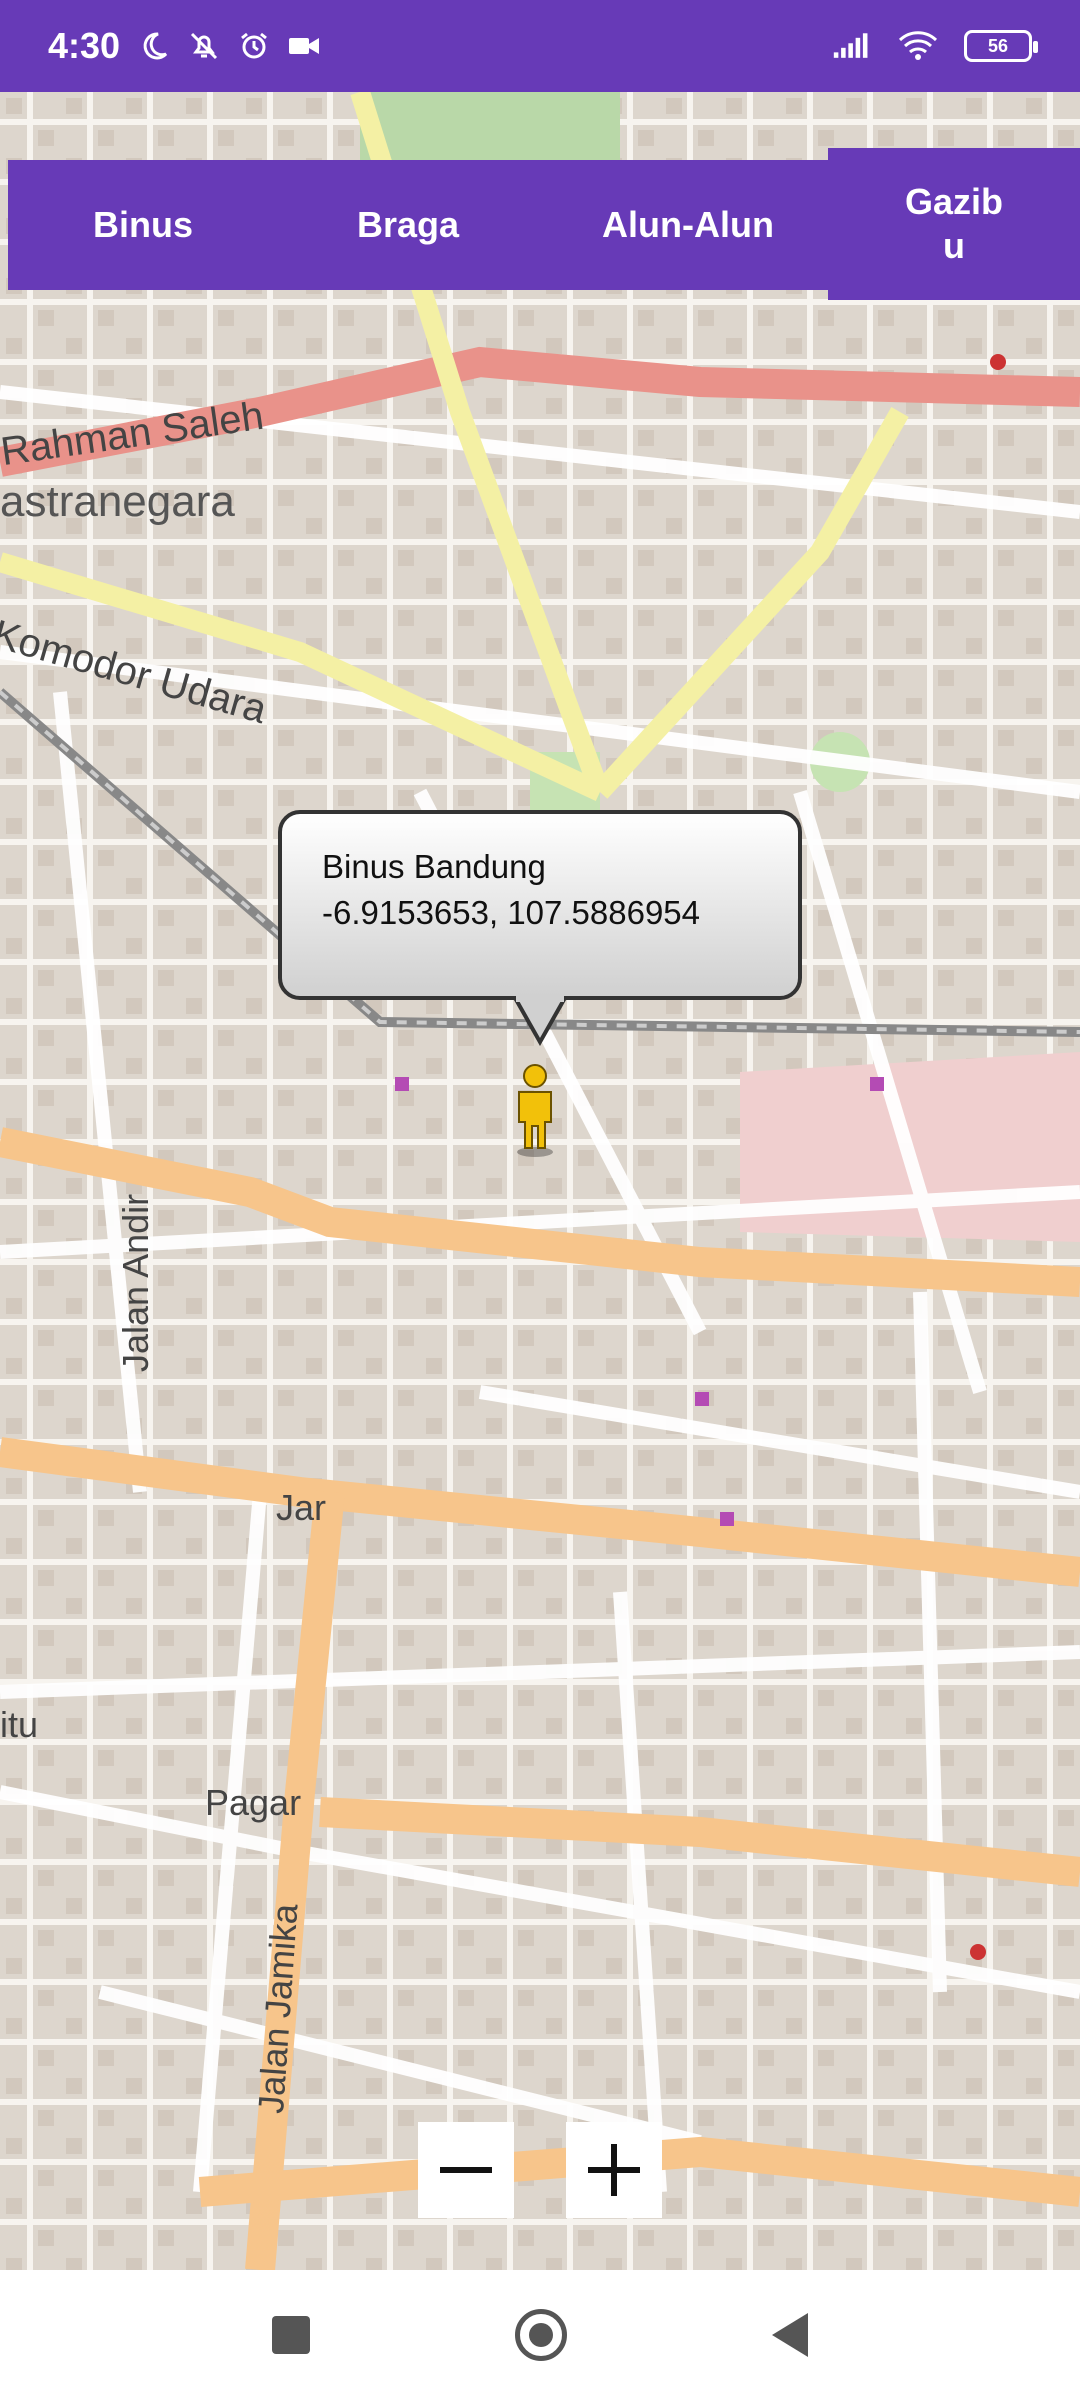  What do you see at coordinates (154, 46) in the screenshot?
I see `moon-icon` at bounding box center [154, 46].